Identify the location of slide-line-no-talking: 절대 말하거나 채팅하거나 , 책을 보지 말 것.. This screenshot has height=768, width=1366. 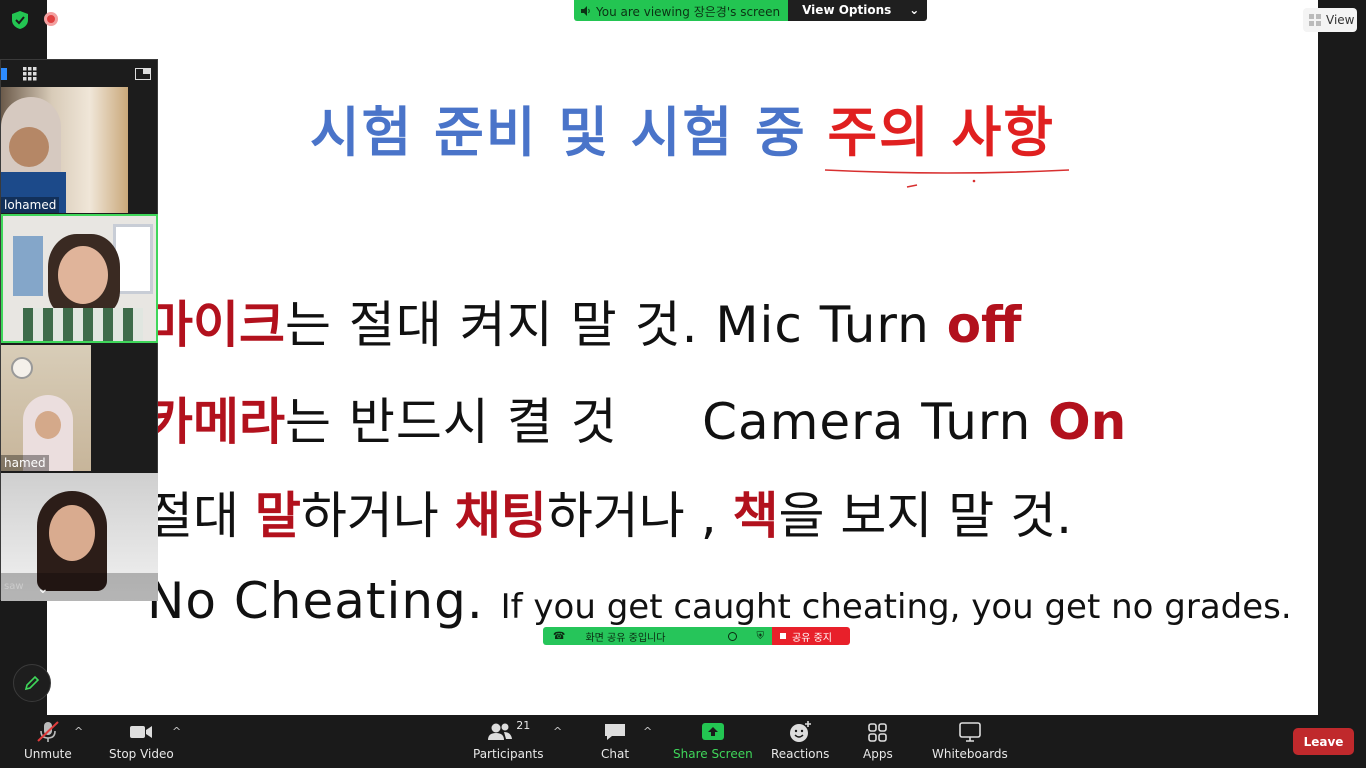
(609, 512).